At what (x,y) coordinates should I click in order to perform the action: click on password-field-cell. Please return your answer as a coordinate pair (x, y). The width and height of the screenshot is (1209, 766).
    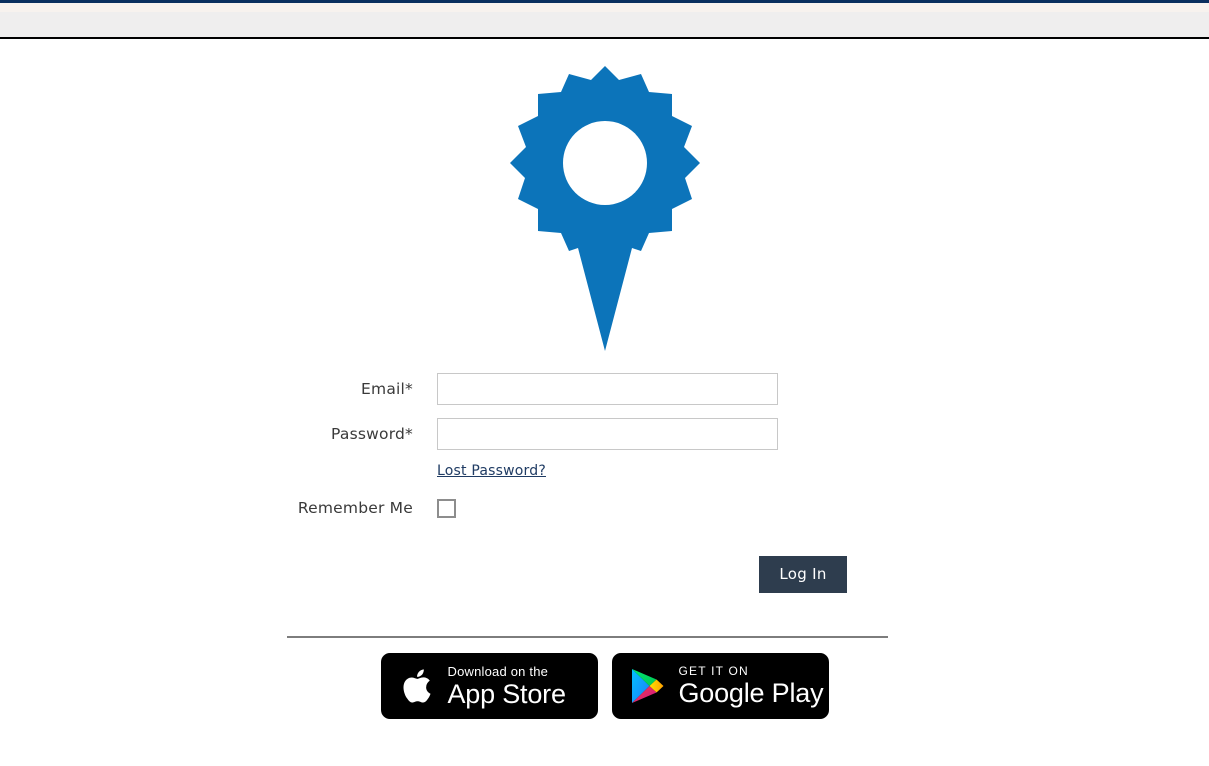
    Looking at the image, I should click on (617, 433).